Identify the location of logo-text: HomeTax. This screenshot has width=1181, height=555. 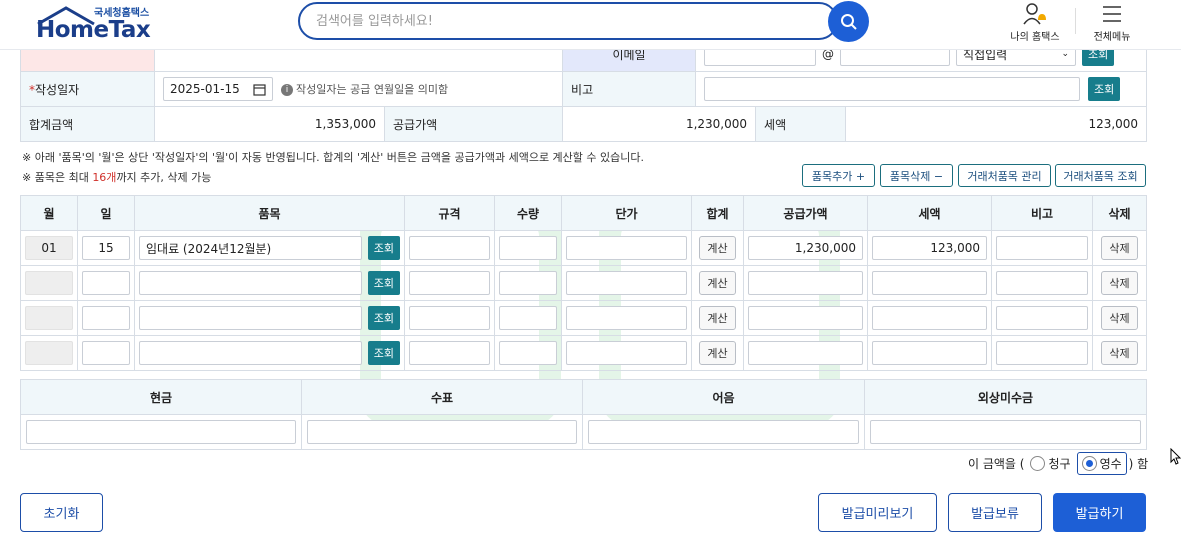
(93, 30).